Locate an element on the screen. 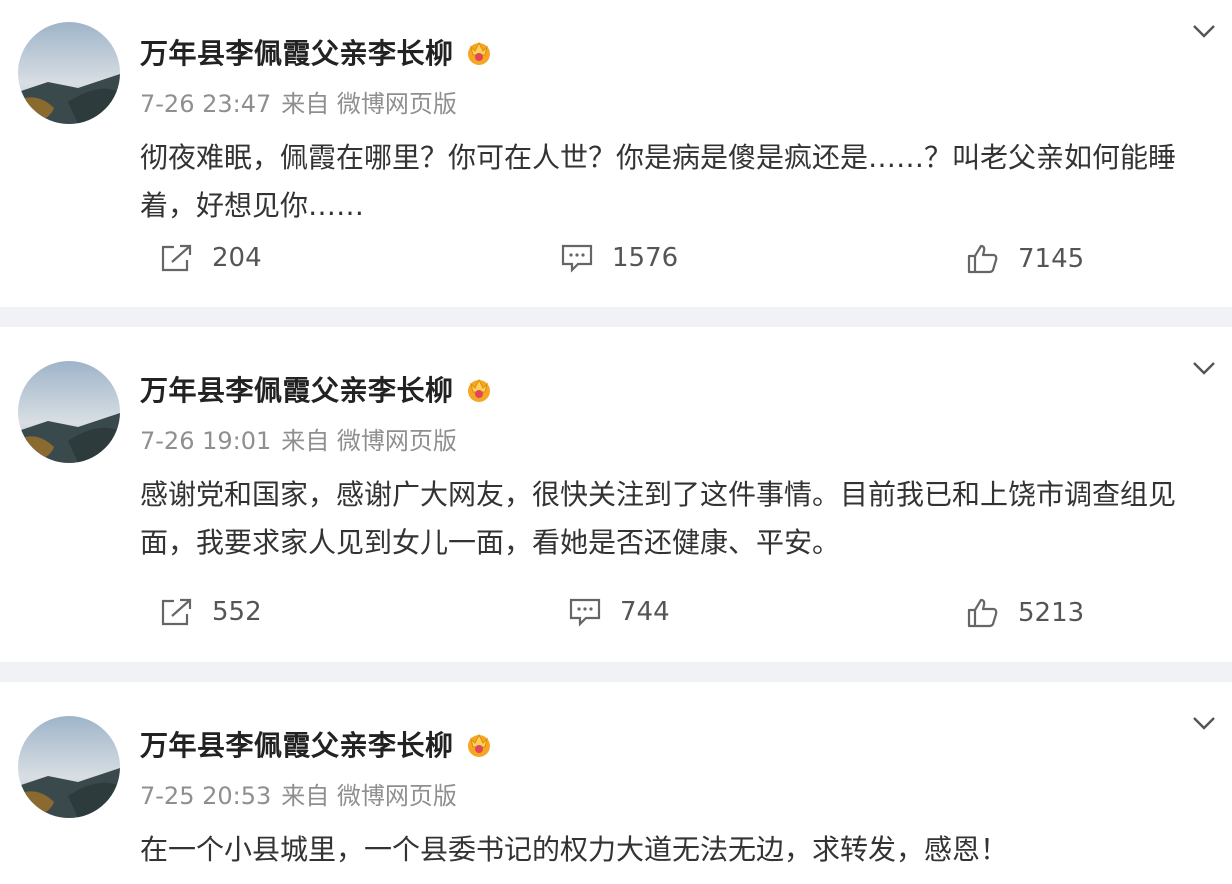 This screenshot has width=1232, height=884. like-button: 7145 is located at coordinates (1025, 259).